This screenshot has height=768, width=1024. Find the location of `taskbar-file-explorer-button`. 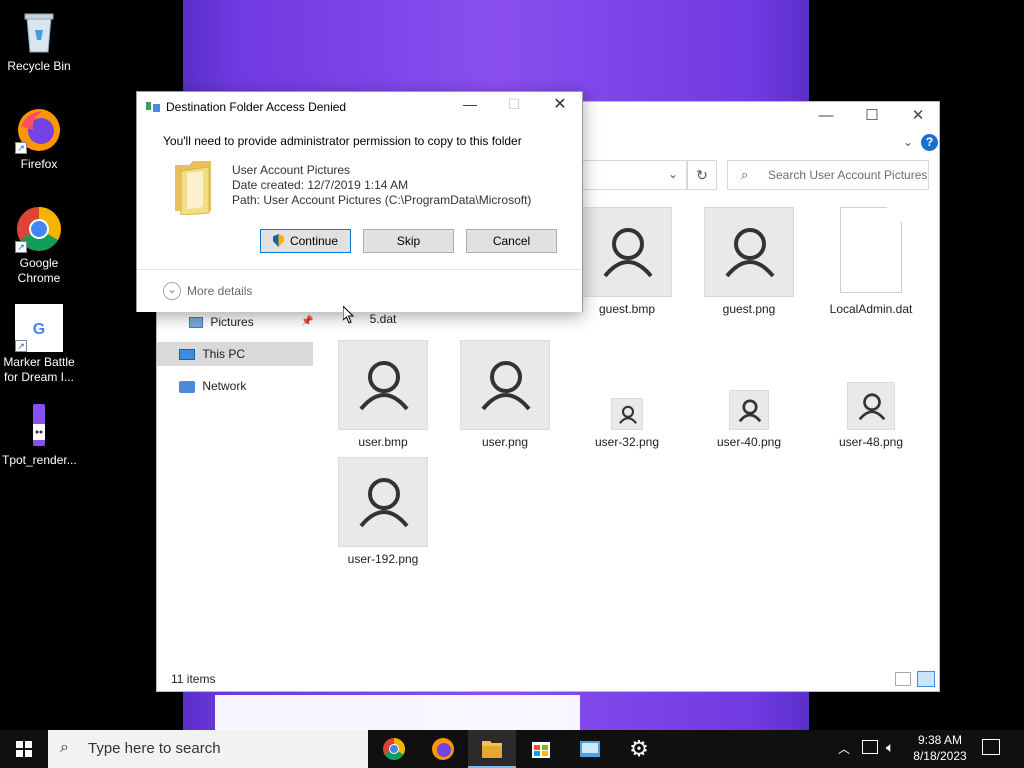

taskbar-file-explorer-button is located at coordinates (492, 749).